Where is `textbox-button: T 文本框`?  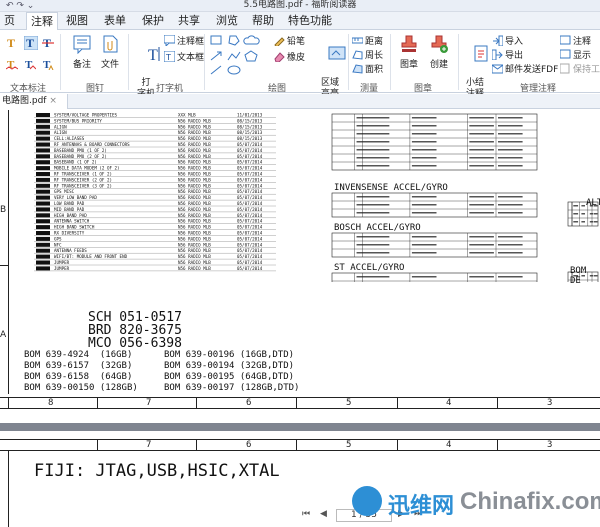 textbox-button: T 文本框 is located at coordinates (184, 56).